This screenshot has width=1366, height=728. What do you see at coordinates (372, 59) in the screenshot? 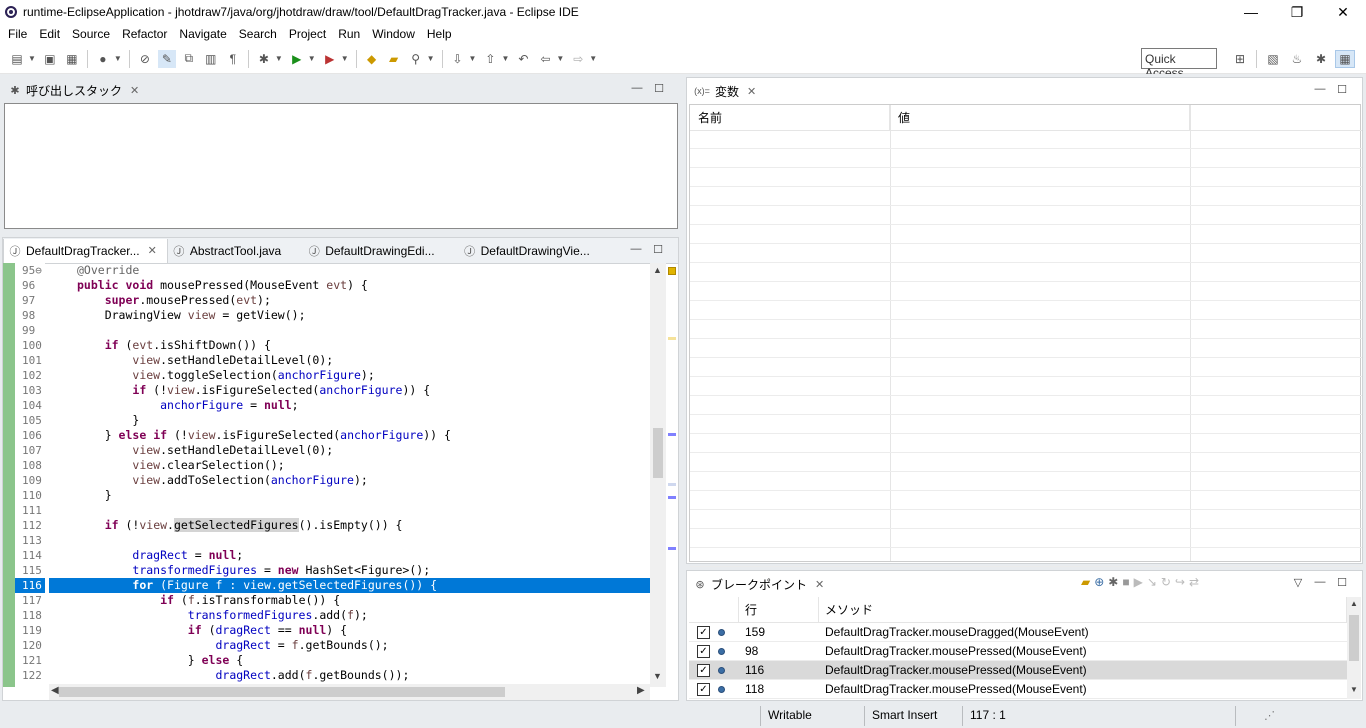
I see `open-type-icon: ◆` at bounding box center [372, 59].